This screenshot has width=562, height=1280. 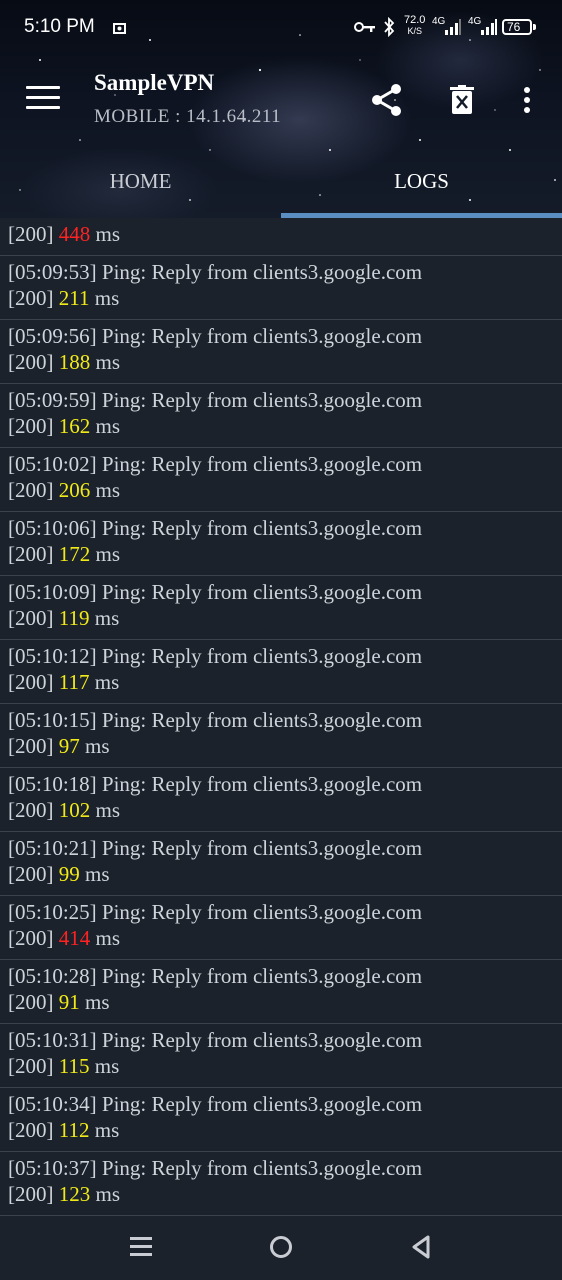 What do you see at coordinates (462, 100) in the screenshot?
I see `delete-icon` at bounding box center [462, 100].